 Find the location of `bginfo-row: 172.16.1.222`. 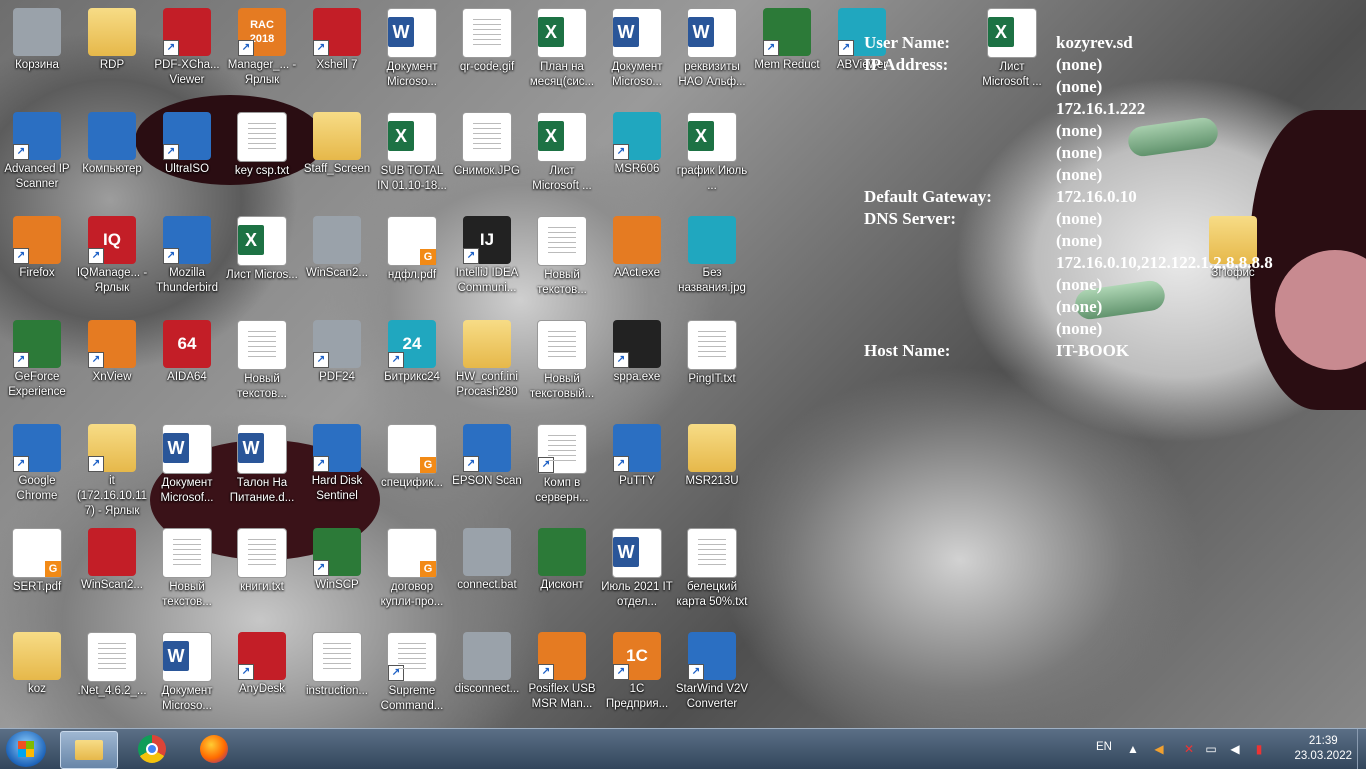

bginfo-row: 172.16.1.222 is located at coordinates (1068, 109).